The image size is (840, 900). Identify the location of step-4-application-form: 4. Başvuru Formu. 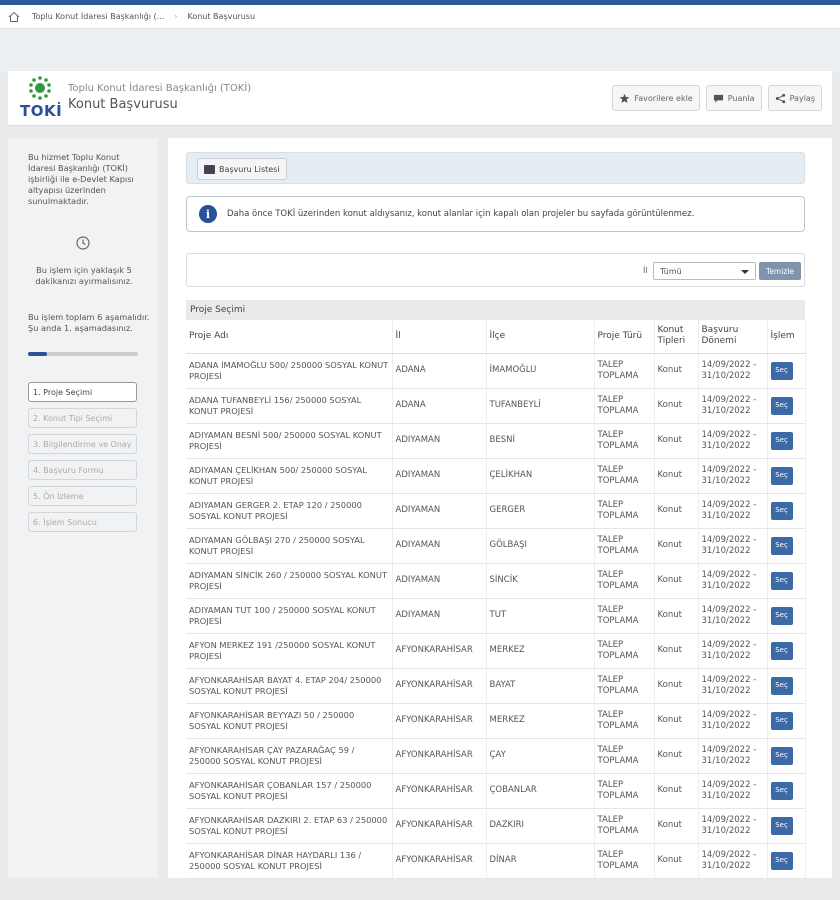
(82, 470).